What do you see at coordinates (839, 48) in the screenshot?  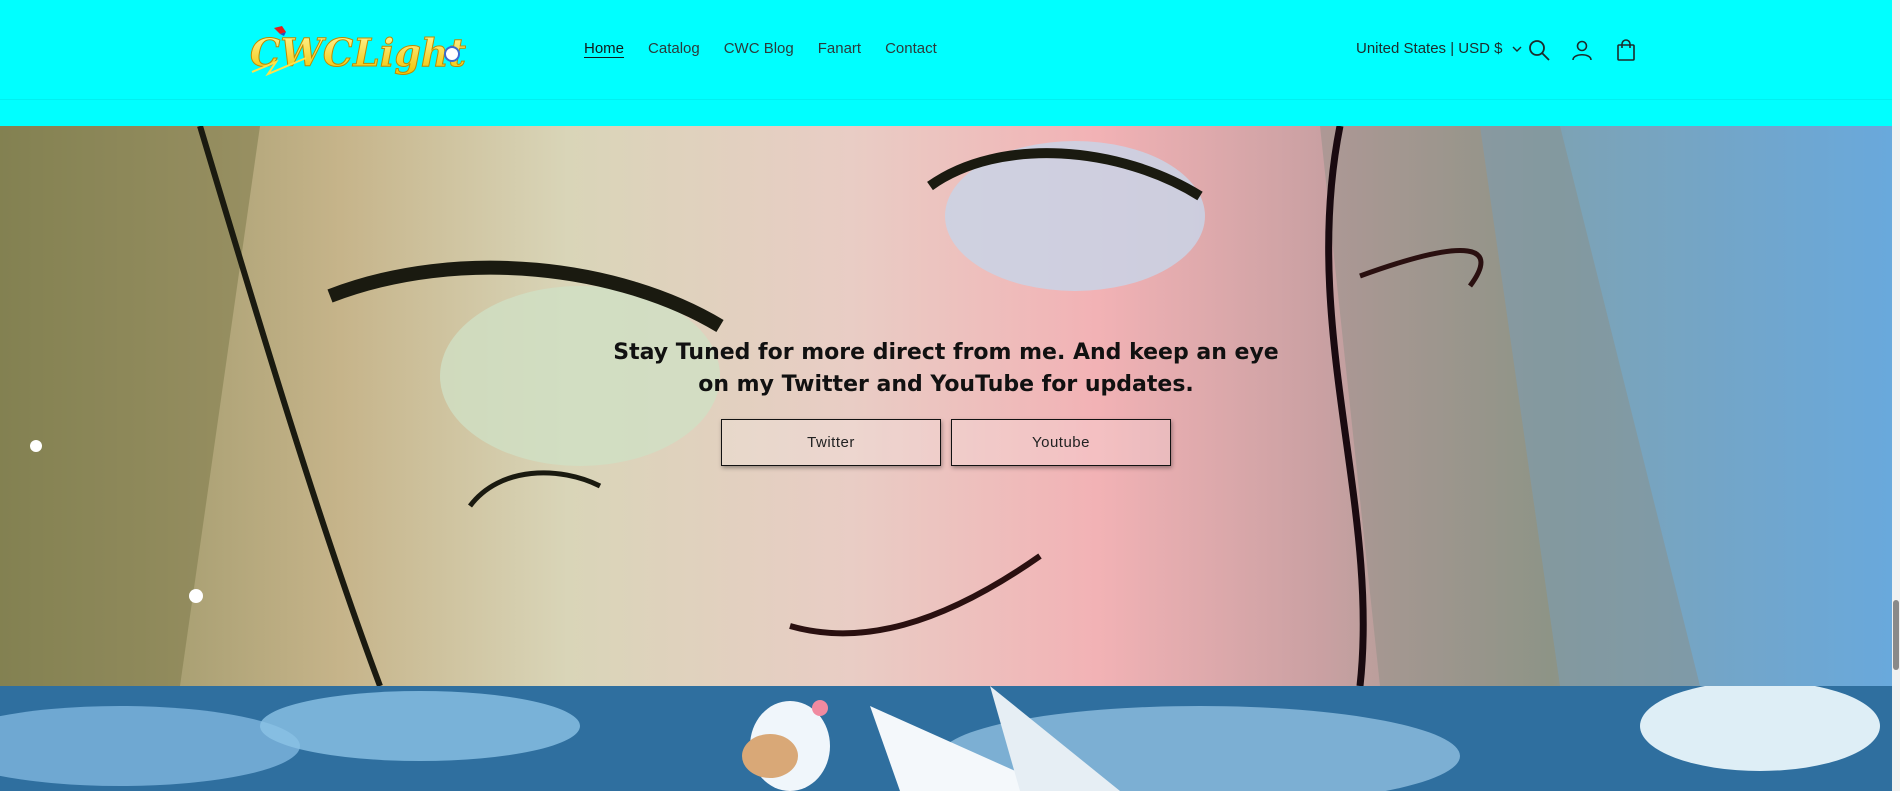 I see `nav-item-fanart: Fanart` at bounding box center [839, 48].